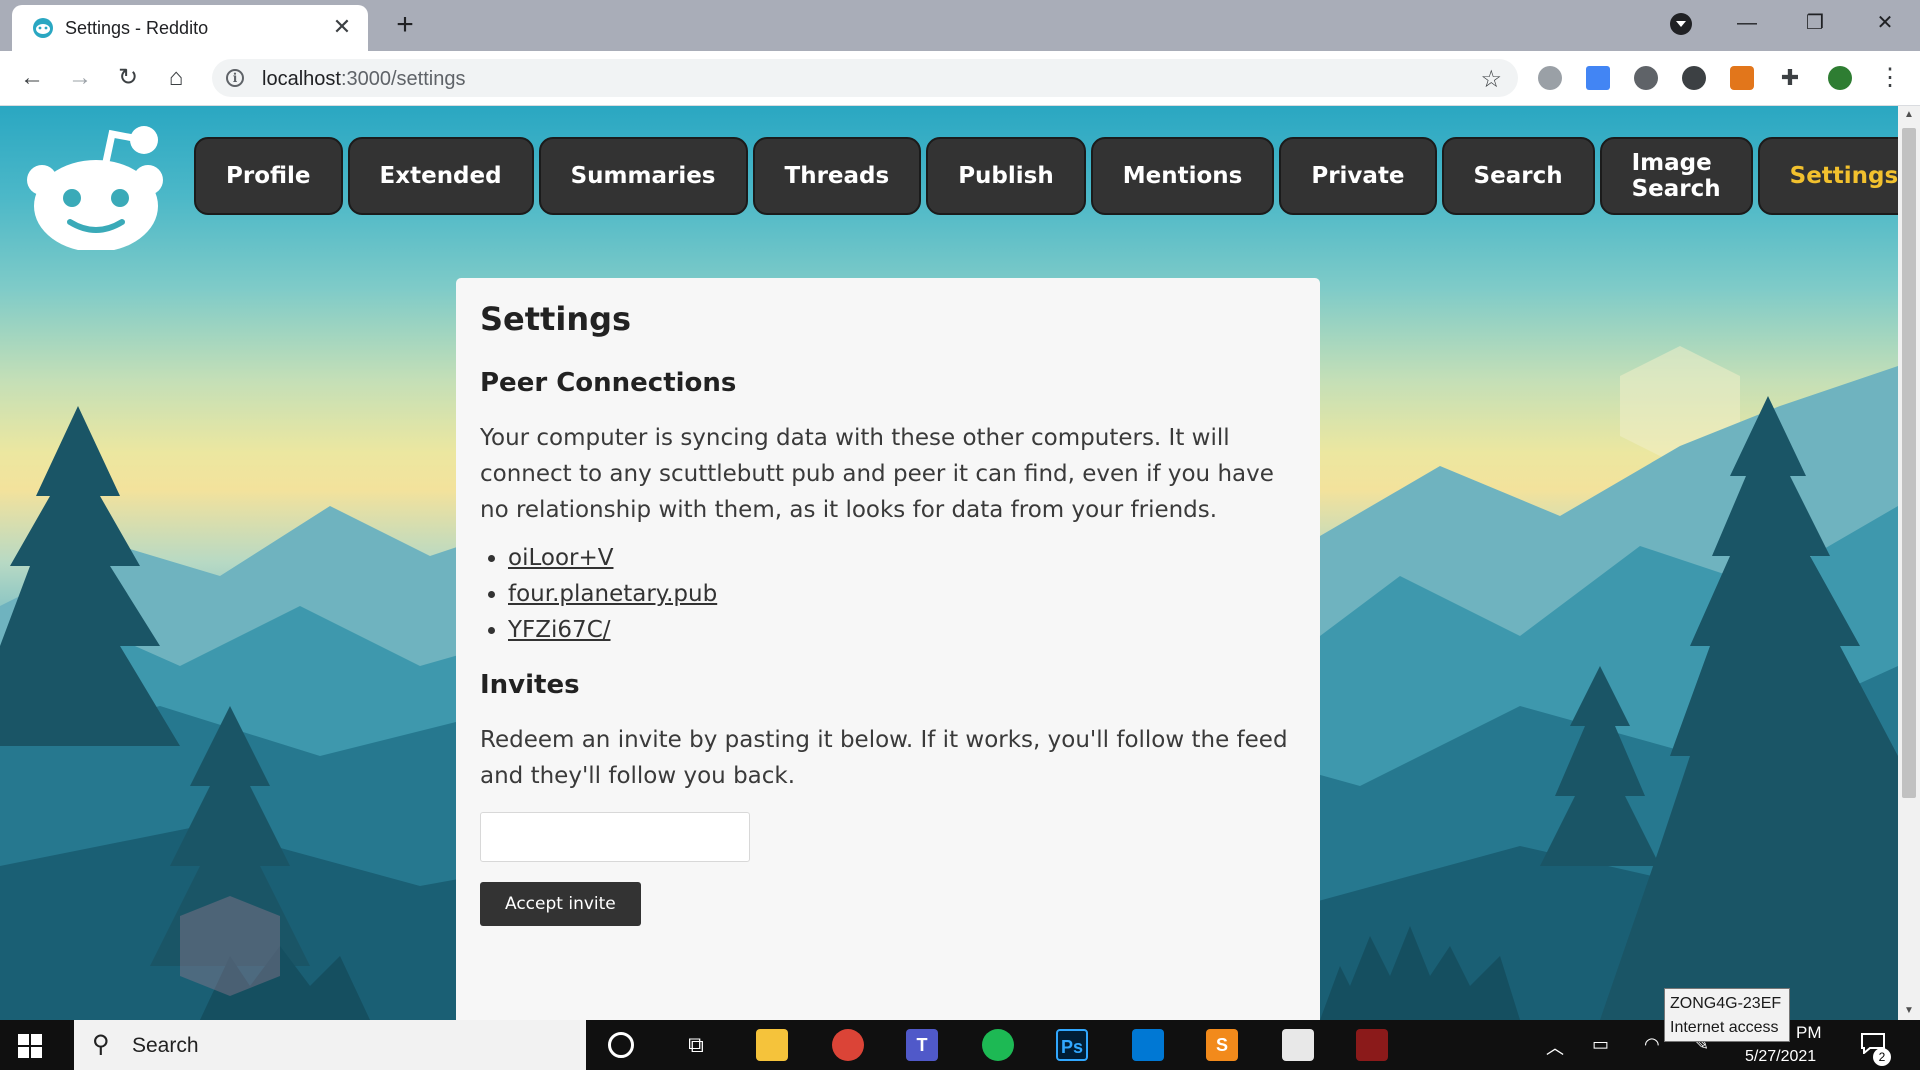  I want to click on bookmark-star-icon: ☆, so click(1491, 79).